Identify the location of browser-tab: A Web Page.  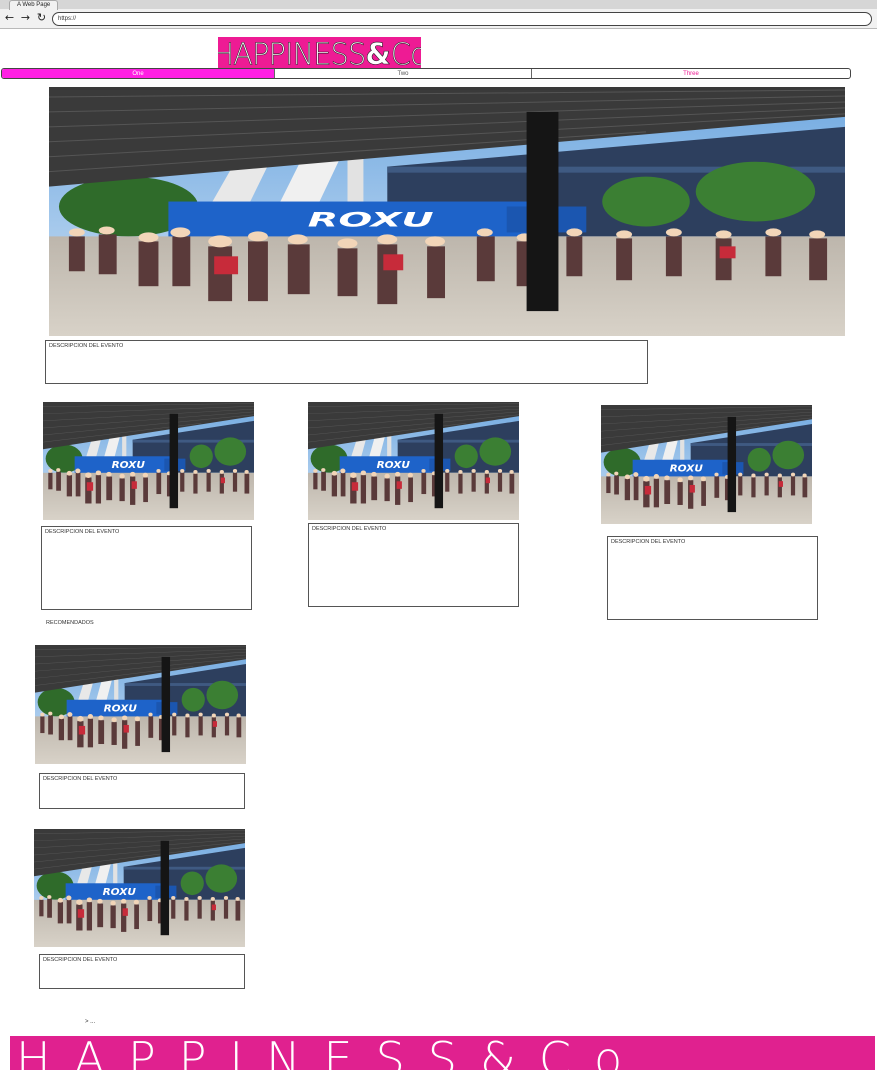
(34, 5).